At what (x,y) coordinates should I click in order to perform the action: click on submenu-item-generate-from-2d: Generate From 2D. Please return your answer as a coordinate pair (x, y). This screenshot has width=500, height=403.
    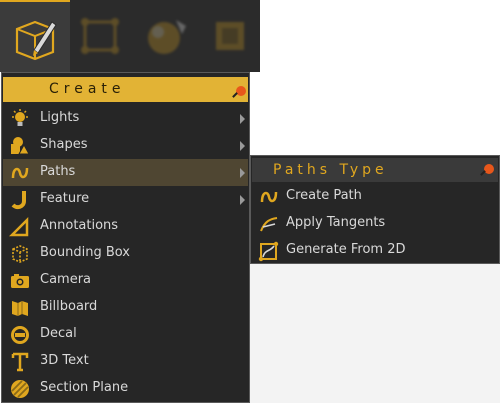
    Looking at the image, I should click on (375, 250).